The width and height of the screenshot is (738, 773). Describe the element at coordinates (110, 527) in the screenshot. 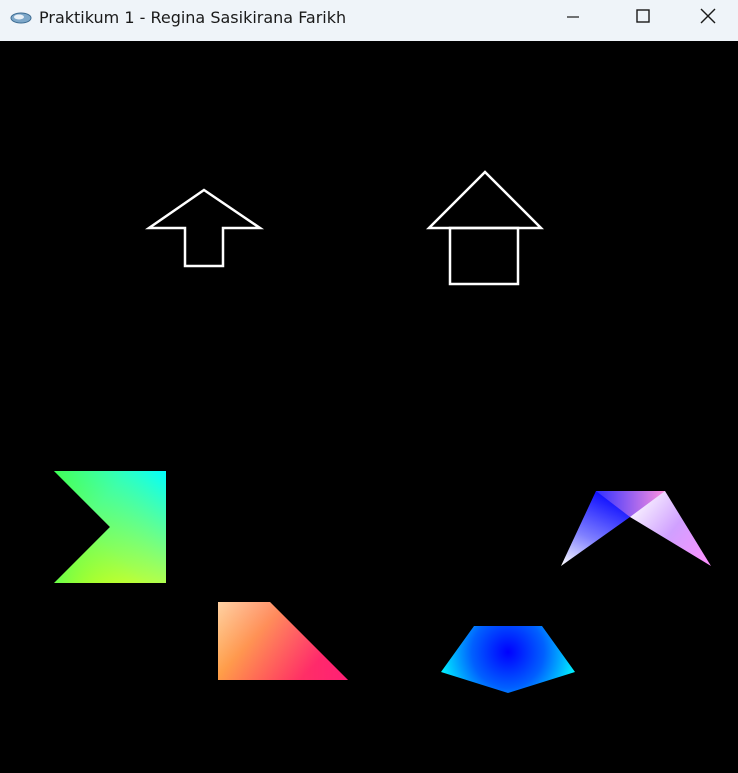

I see `gradient-arrow-quad-shape` at that location.